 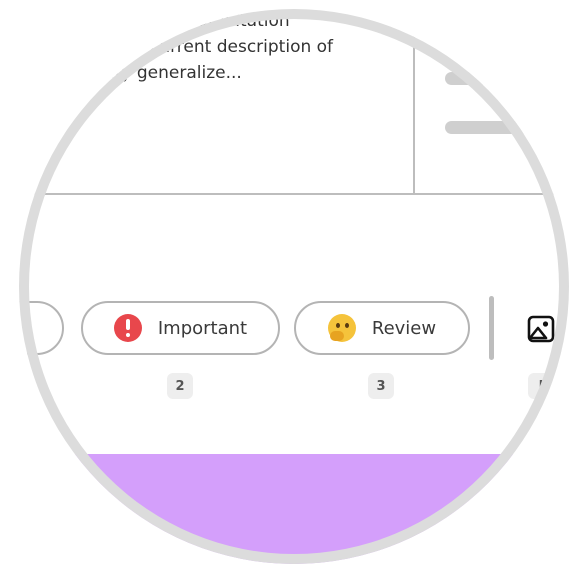 I want to click on tag-label-review: Review, so click(x=404, y=328).